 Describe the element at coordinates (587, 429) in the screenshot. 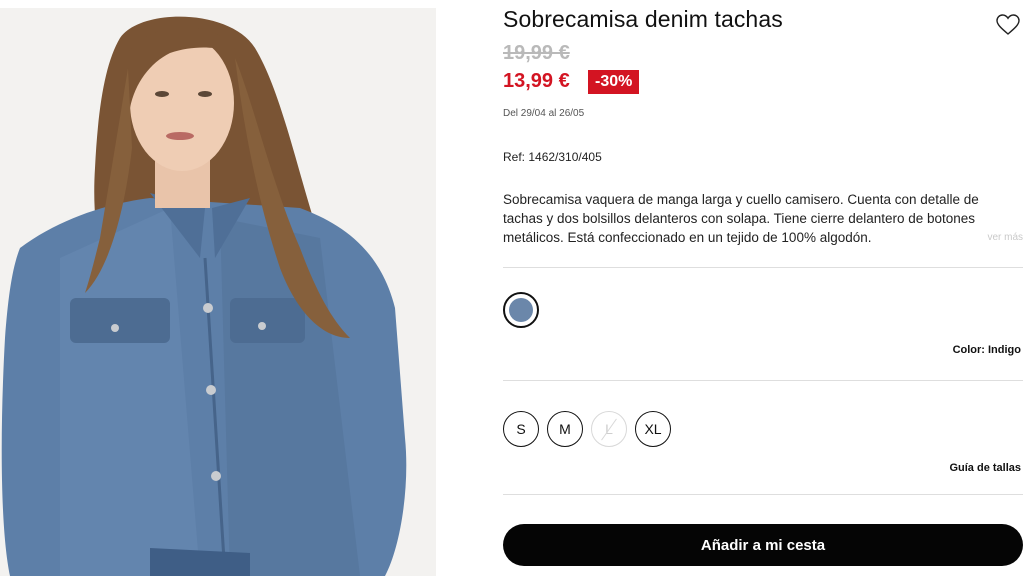

I see `size-selector: S M L XL` at that location.